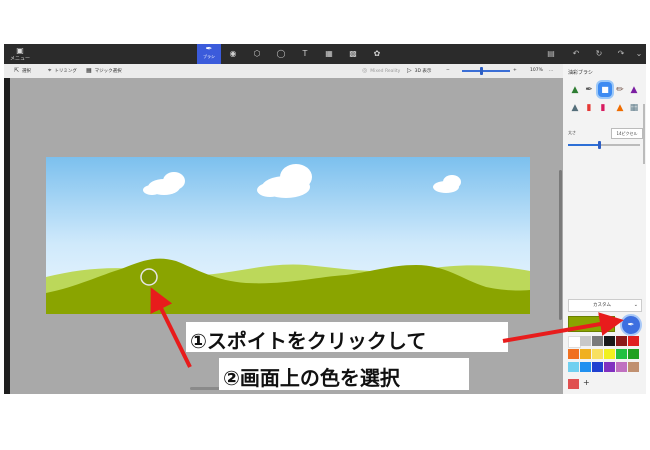 The image size is (650, 450). I want to click on pixel-pen-brush: ▲, so click(634, 90).